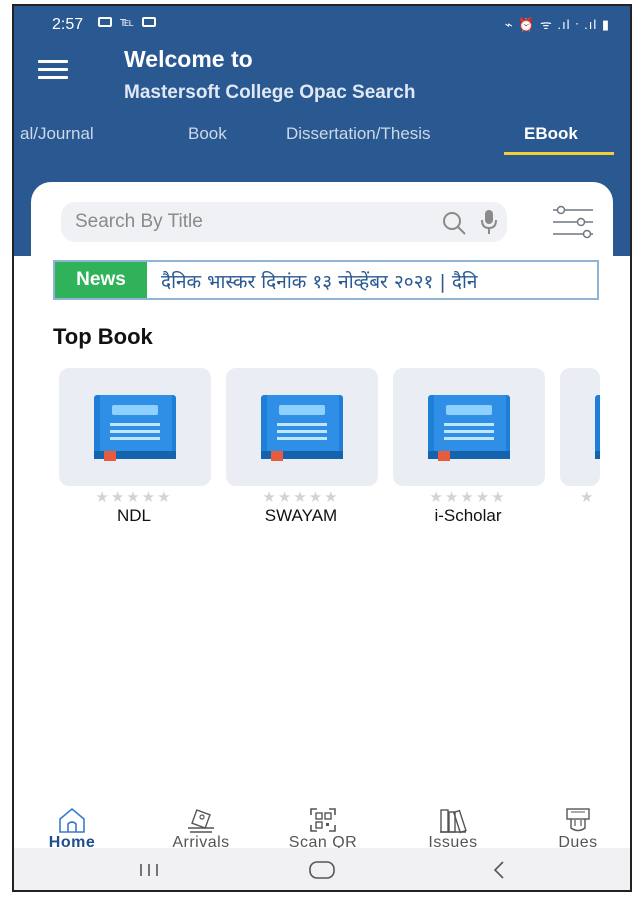 The width and height of the screenshot is (642, 899). I want to click on home-icon, so click(72, 820).